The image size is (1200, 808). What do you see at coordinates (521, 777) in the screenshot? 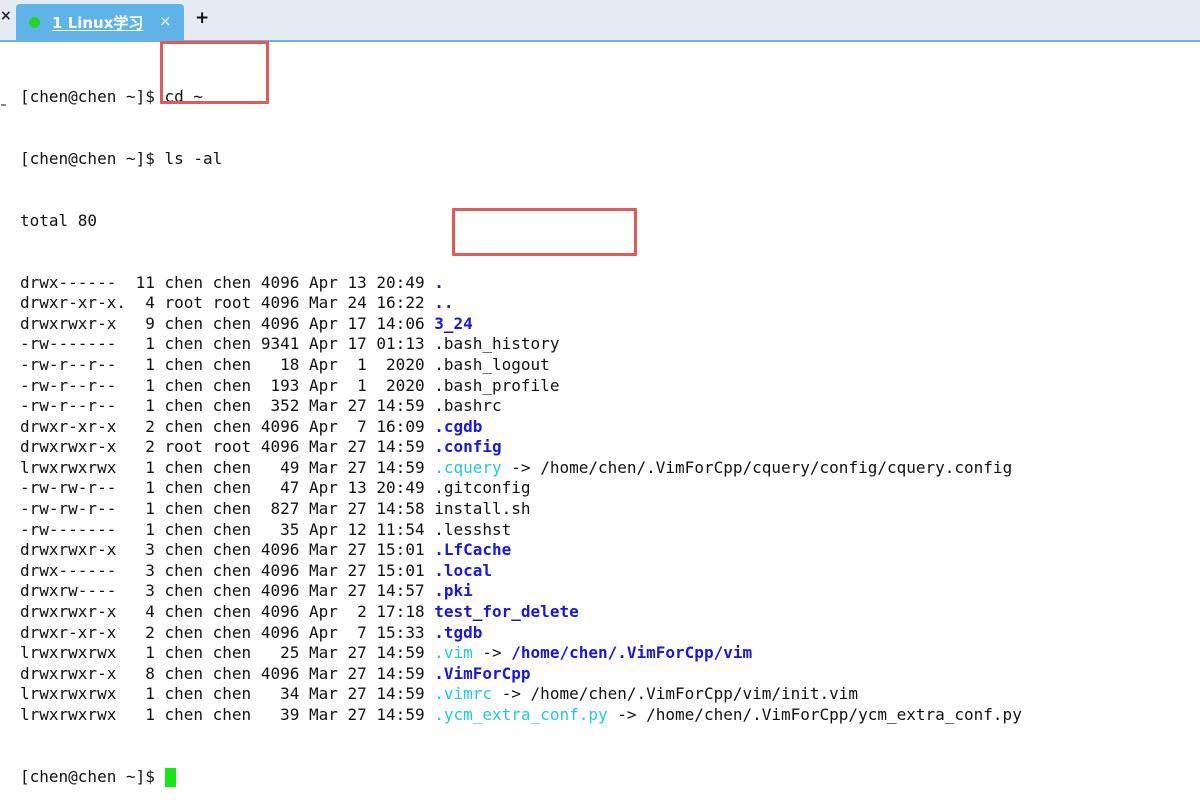
I see `final-prompt-line: [chen@chen ~]$` at bounding box center [521, 777].